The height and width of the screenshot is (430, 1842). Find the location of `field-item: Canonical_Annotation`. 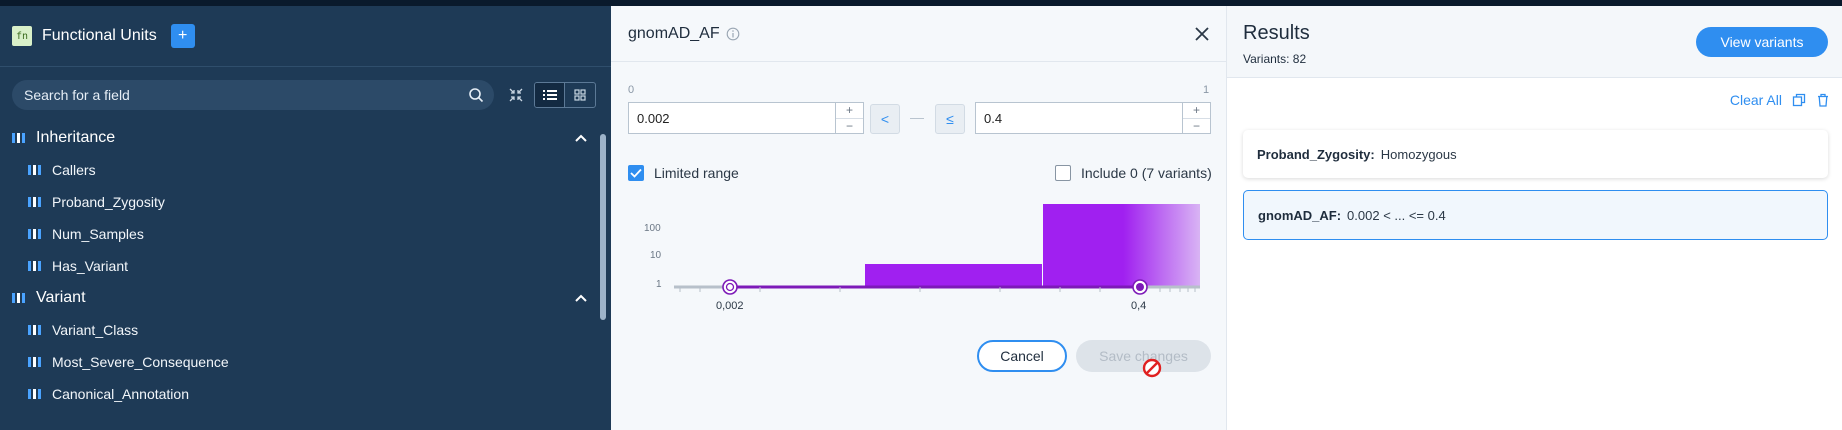

field-item: Canonical_Annotation is located at coordinates (305, 394).